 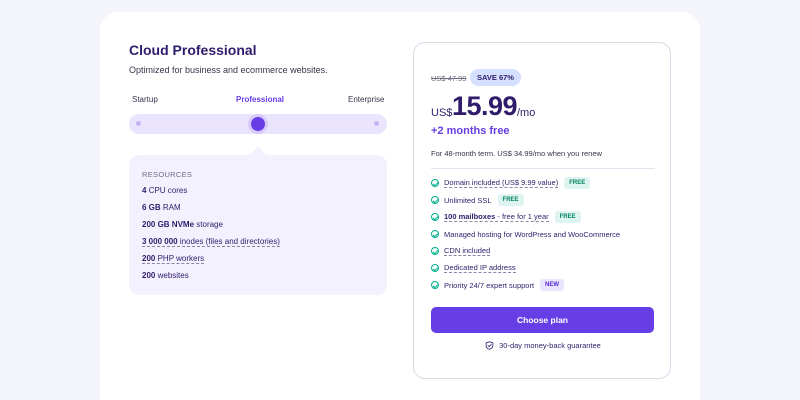 I want to click on resource-websites-value: 200, so click(x=149, y=275).